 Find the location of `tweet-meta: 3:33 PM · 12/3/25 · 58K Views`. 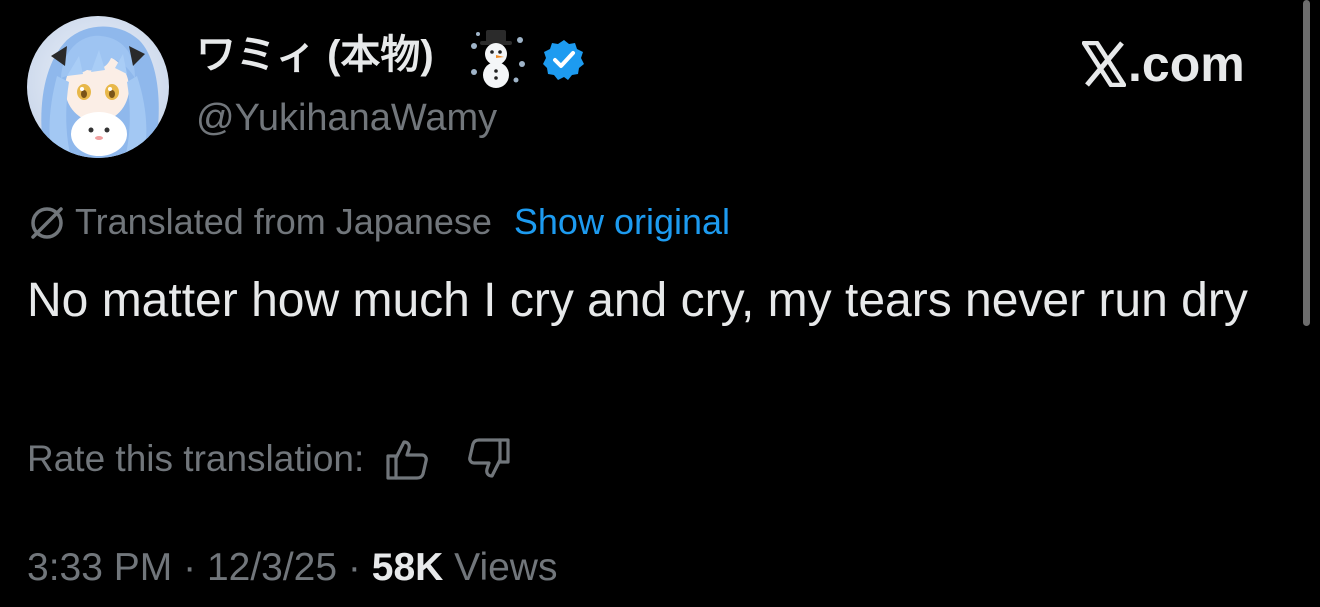

tweet-meta: 3:33 PM · 12/3/25 · 58K Views is located at coordinates (292, 568).